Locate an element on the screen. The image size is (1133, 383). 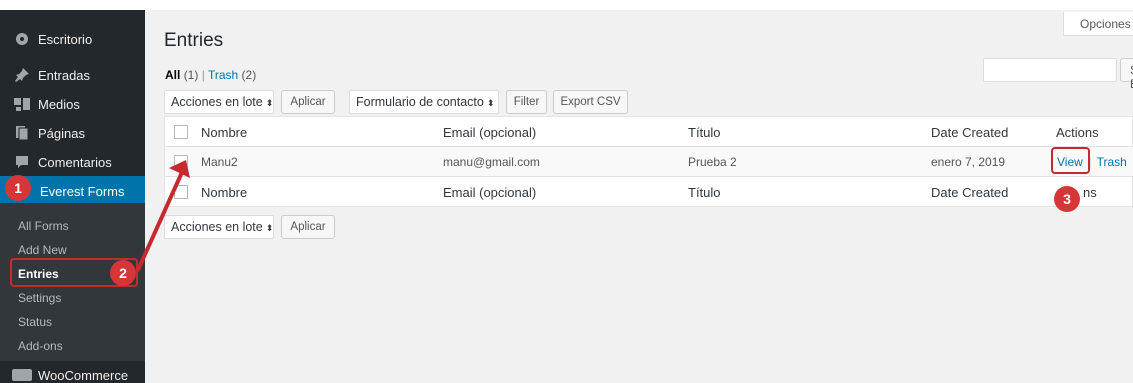
sidebar-item-paginas: Páginas is located at coordinates (72, 133).